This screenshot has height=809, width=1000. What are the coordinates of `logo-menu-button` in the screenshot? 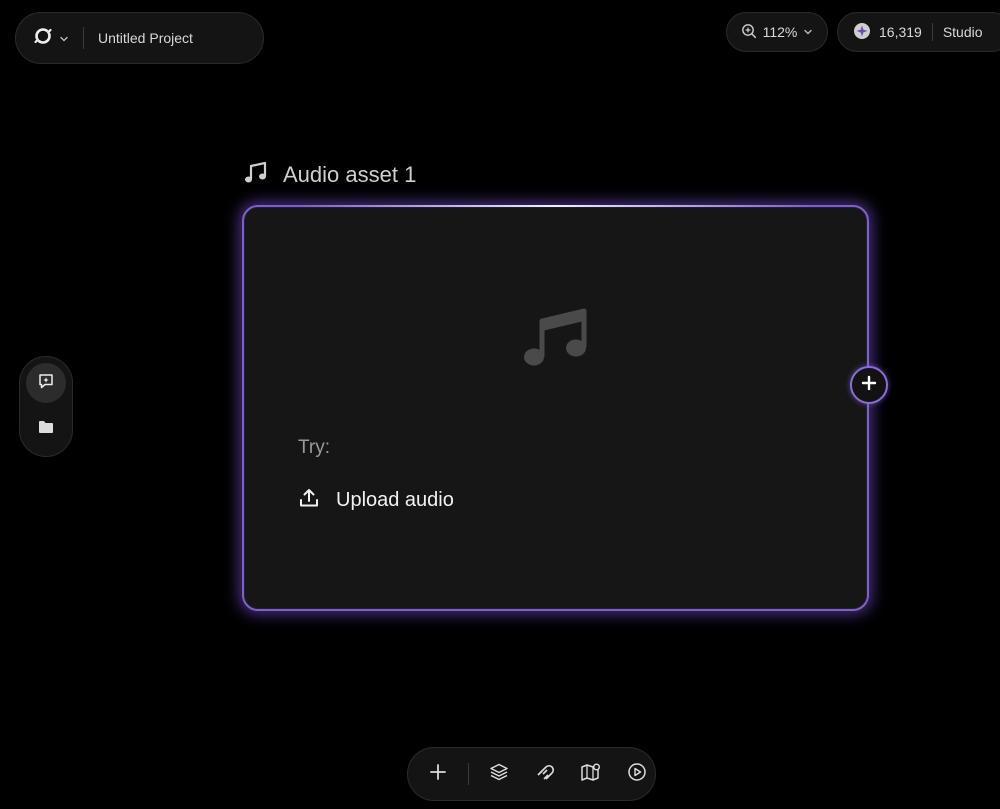 It's located at (49, 38).